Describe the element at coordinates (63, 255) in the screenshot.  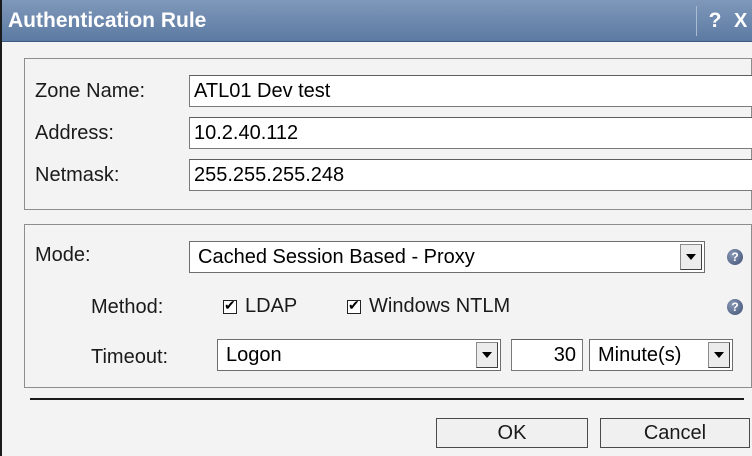
I see `mode-label: Mode:` at that location.